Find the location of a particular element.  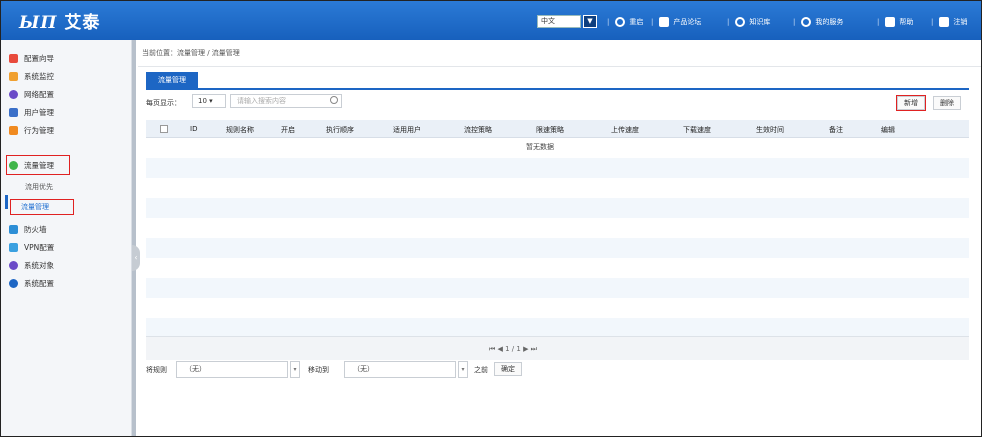

sidebar: 配置向导 系统监控 网络配置 用户管理 行为管理 流量管理 流用优先 流量管理 is located at coordinates (66, 238).